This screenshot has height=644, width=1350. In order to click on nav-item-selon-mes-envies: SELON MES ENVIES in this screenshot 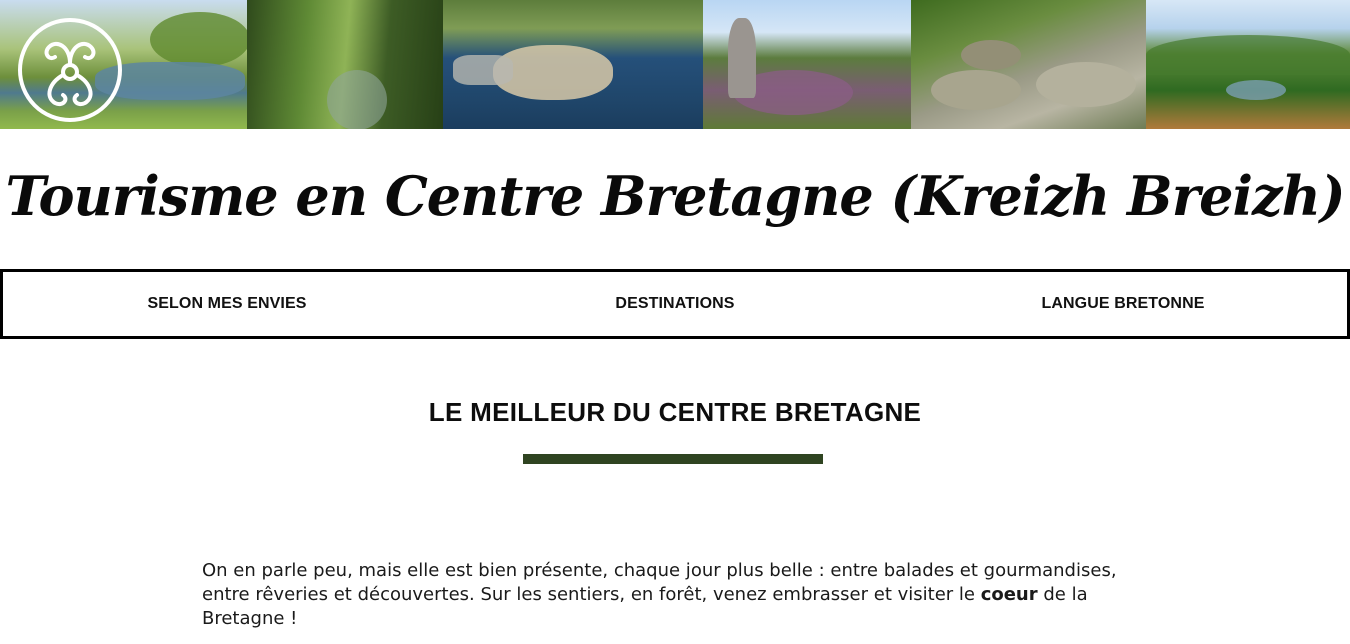, I will do `click(227, 304)`.